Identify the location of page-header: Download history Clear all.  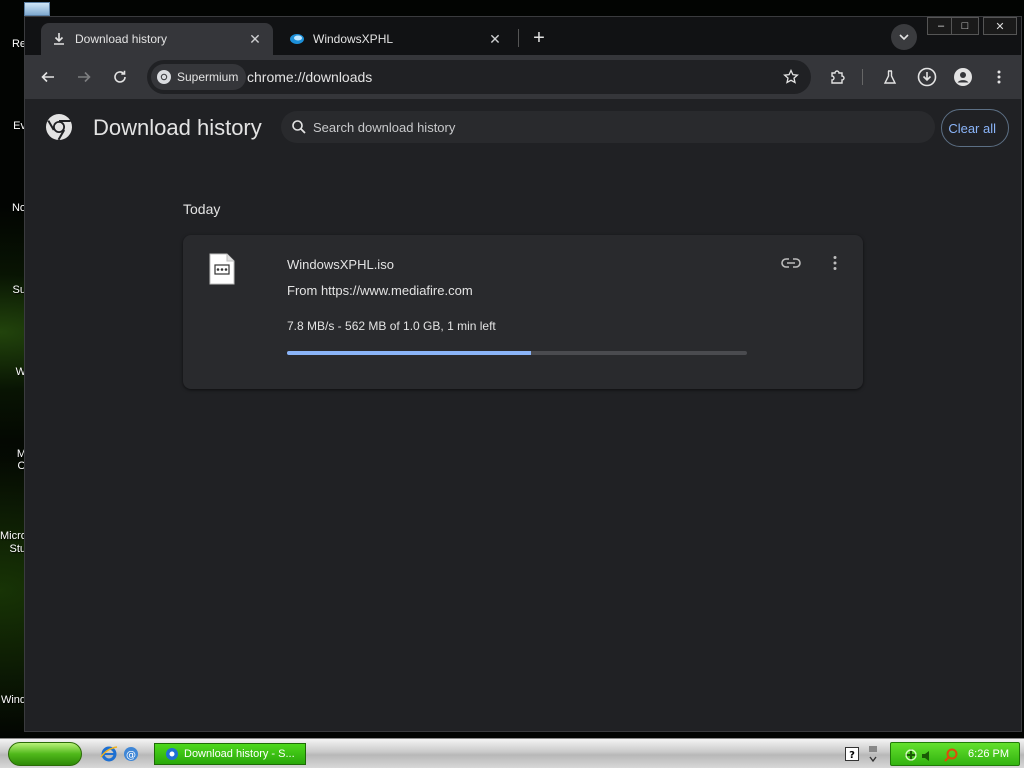
(523, 128).